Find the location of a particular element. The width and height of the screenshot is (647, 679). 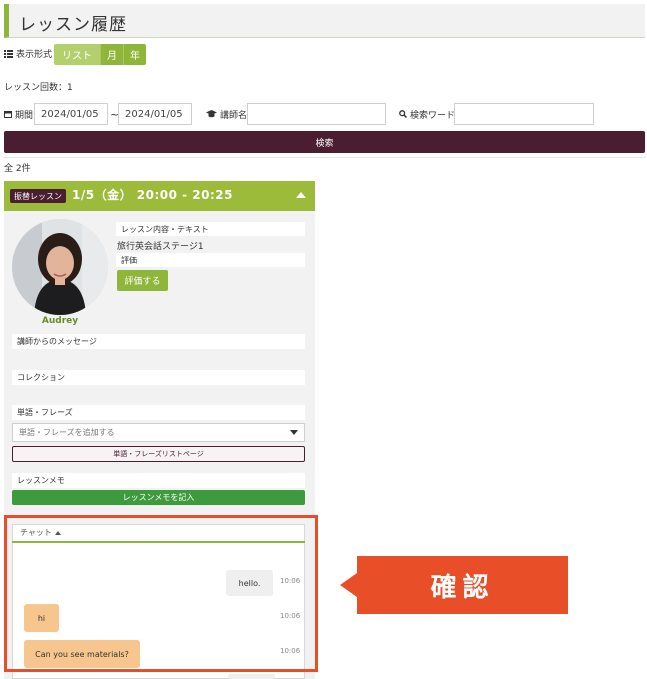

keyword-label-text: 検索ワード is located at coordinates (433, 115).